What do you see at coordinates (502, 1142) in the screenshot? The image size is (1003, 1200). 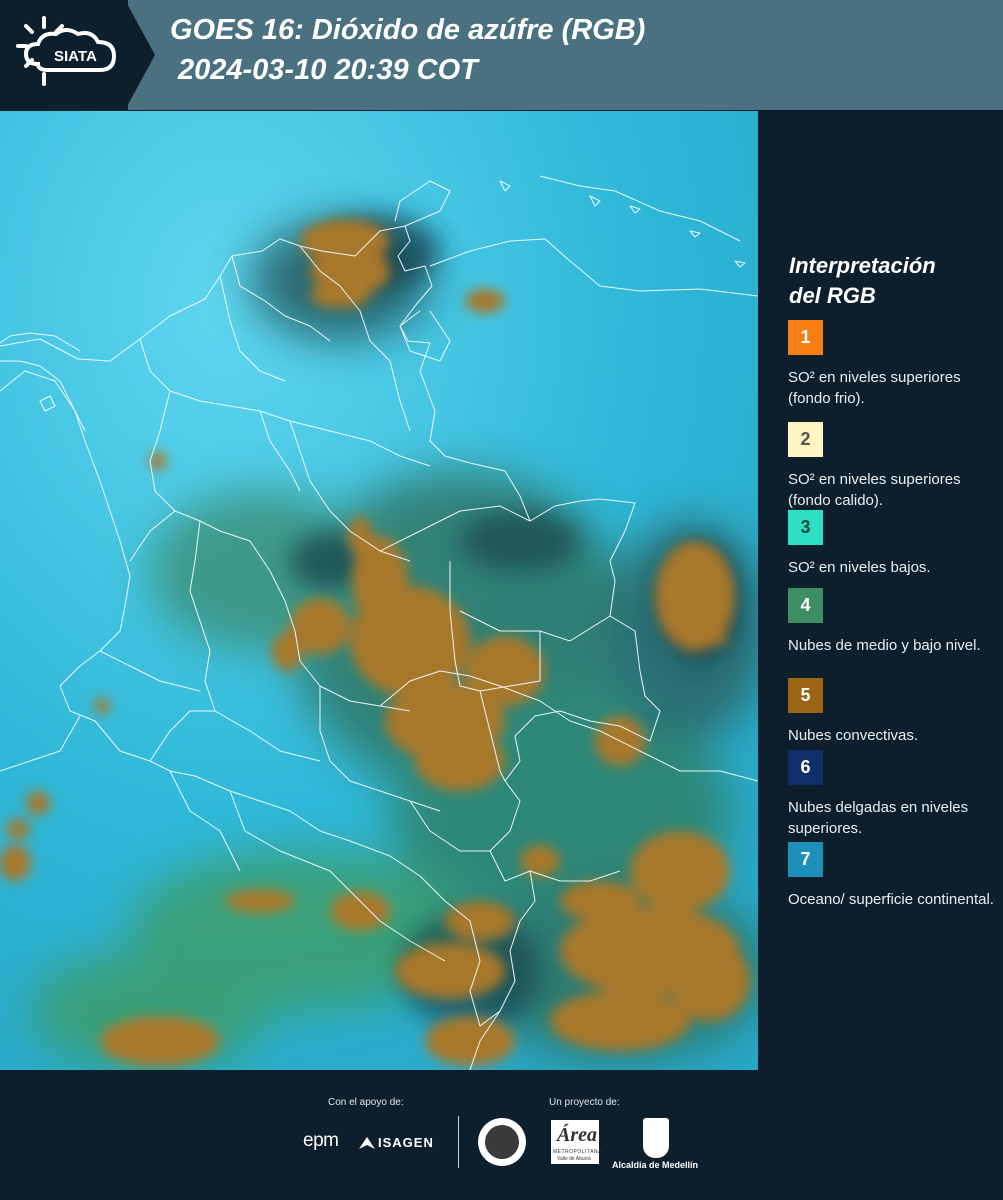 I see `medellin-seal-icon` at bounding box center [502, 1142].